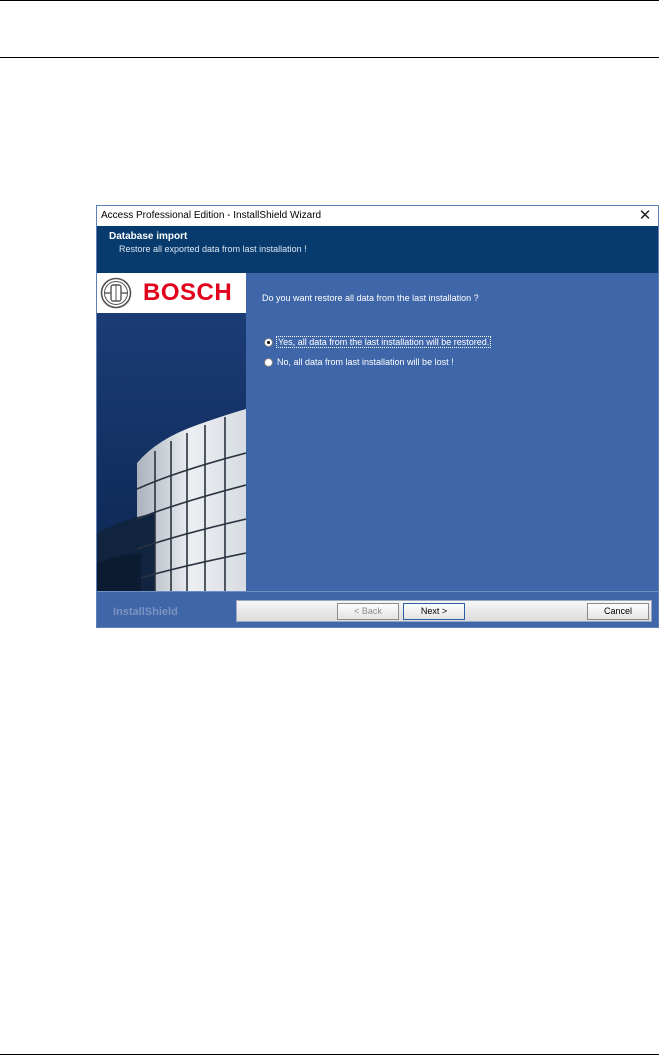  Describe the element at coordinates (645, 216) in the screenshot. I see `close-icon: ✕` at that location.